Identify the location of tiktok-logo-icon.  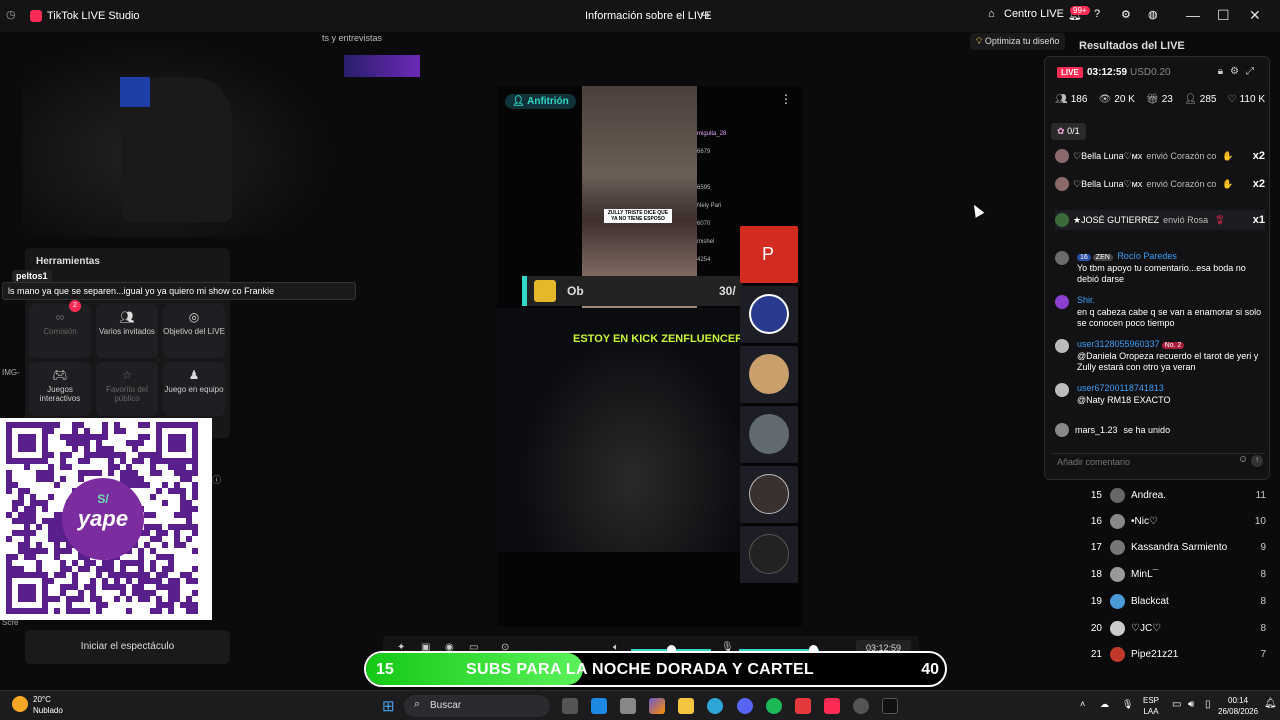
(36, 16).